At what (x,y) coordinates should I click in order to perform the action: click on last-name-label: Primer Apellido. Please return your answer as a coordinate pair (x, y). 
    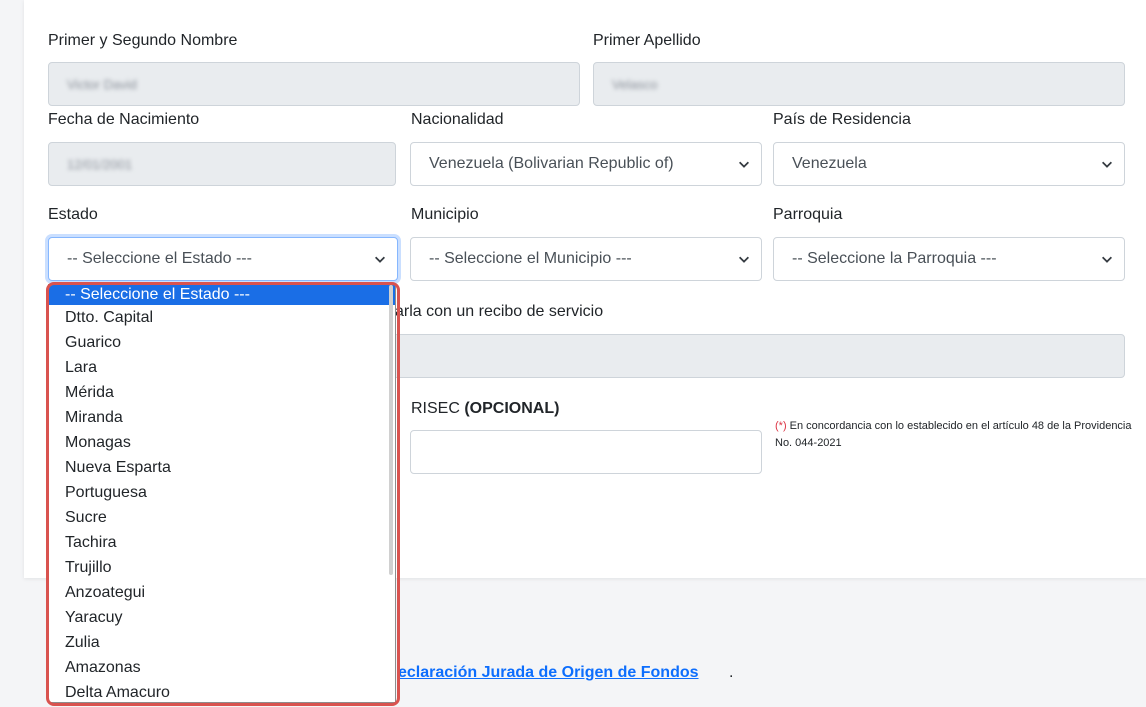
    Looking at the image, I should click on (647, 40).